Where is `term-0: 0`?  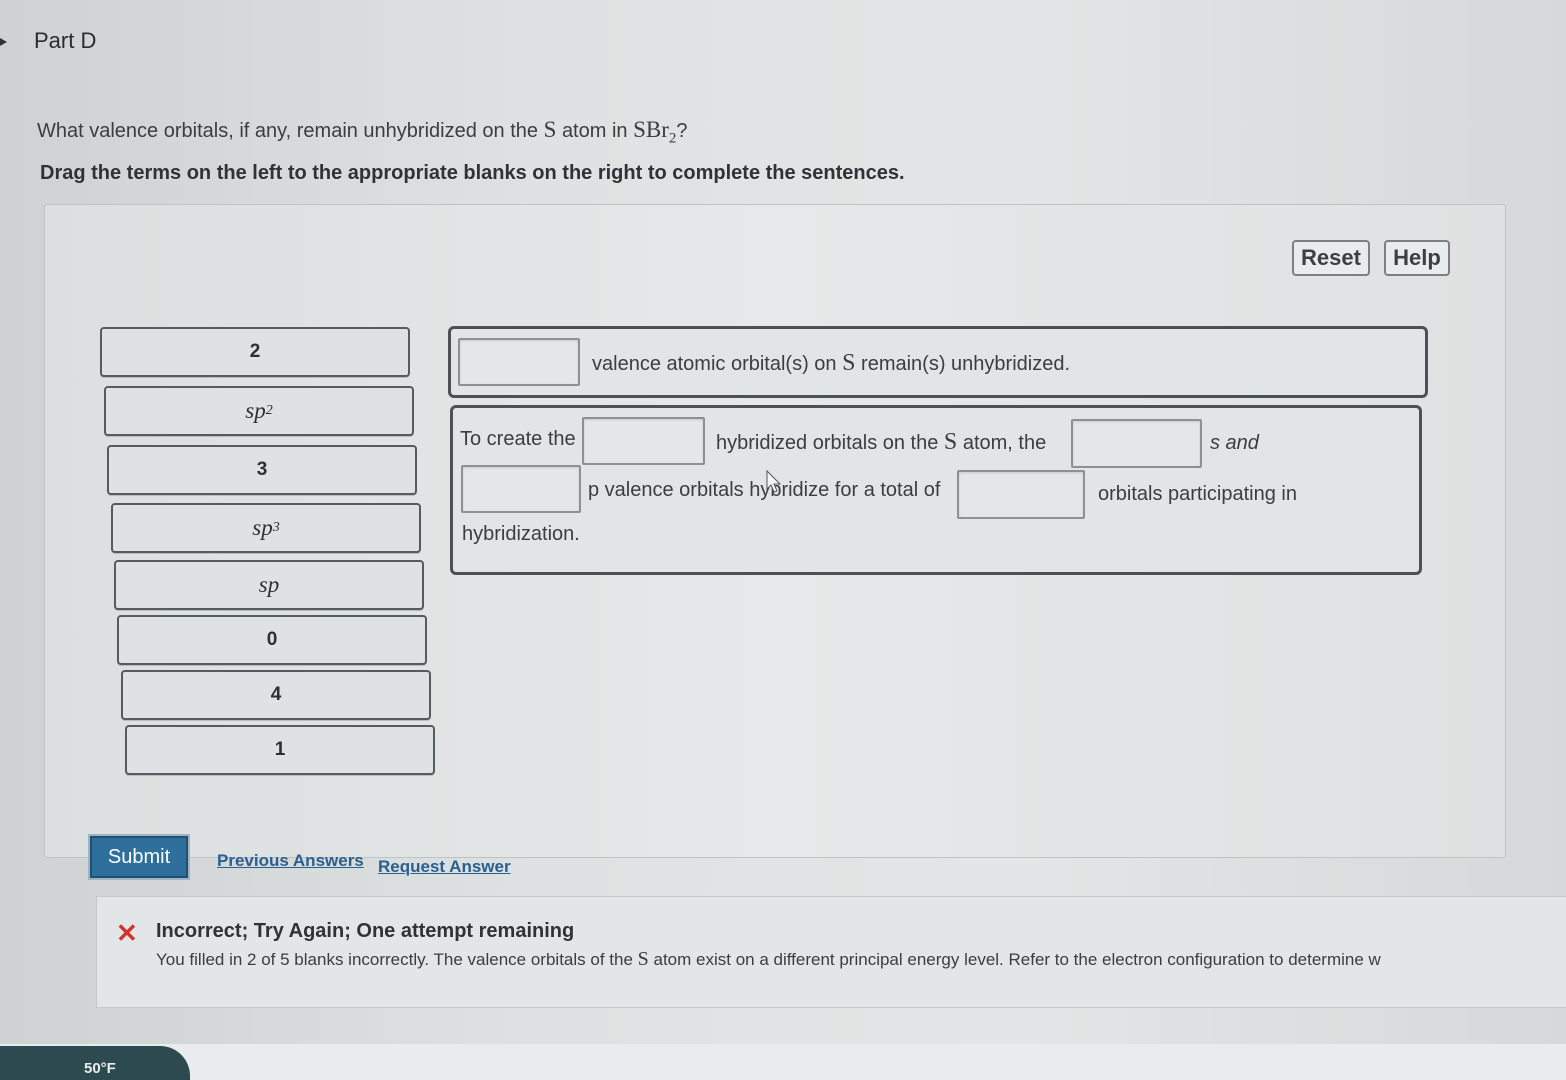
term-0: 0 is located at coordinates (272, 640).